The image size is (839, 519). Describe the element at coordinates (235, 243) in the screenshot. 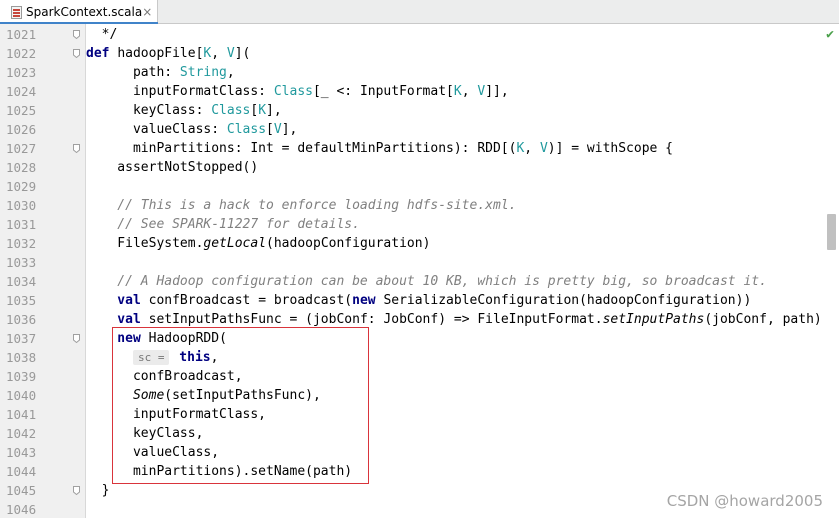

I see `code-token: getLocal` at that location.